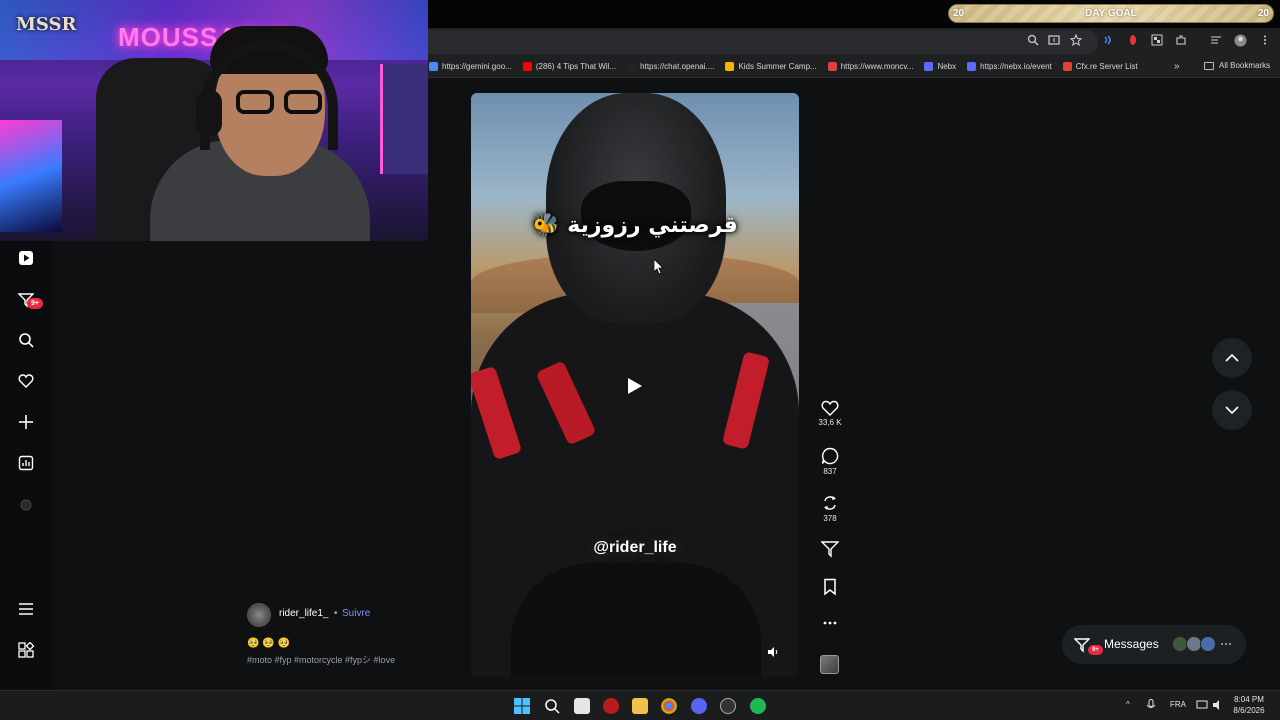 This screenshot has width=1280, height=720. I want to click on repost-icon, so click(830, 503).